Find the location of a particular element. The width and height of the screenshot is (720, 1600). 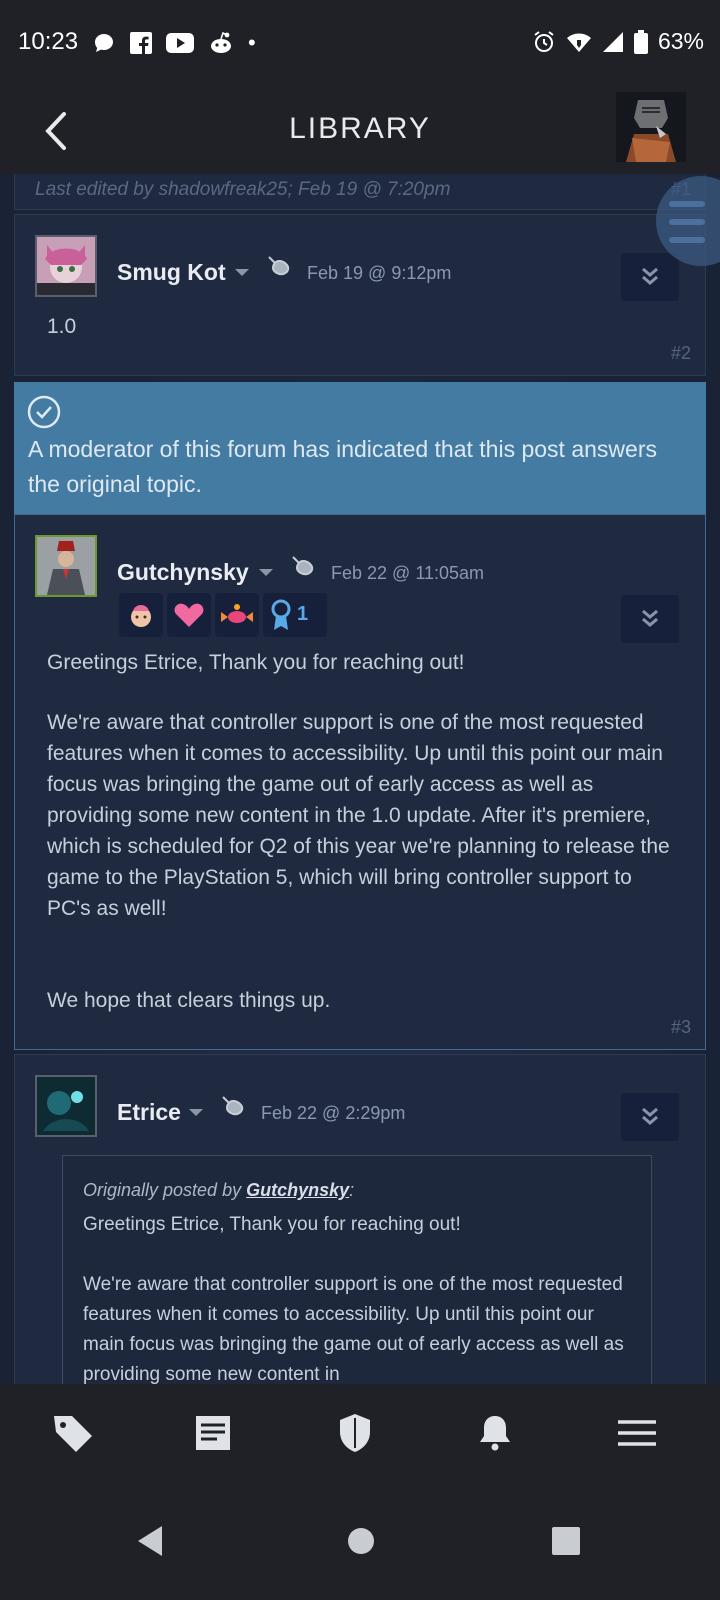

menu-icon is located at coordinates (687, 222).